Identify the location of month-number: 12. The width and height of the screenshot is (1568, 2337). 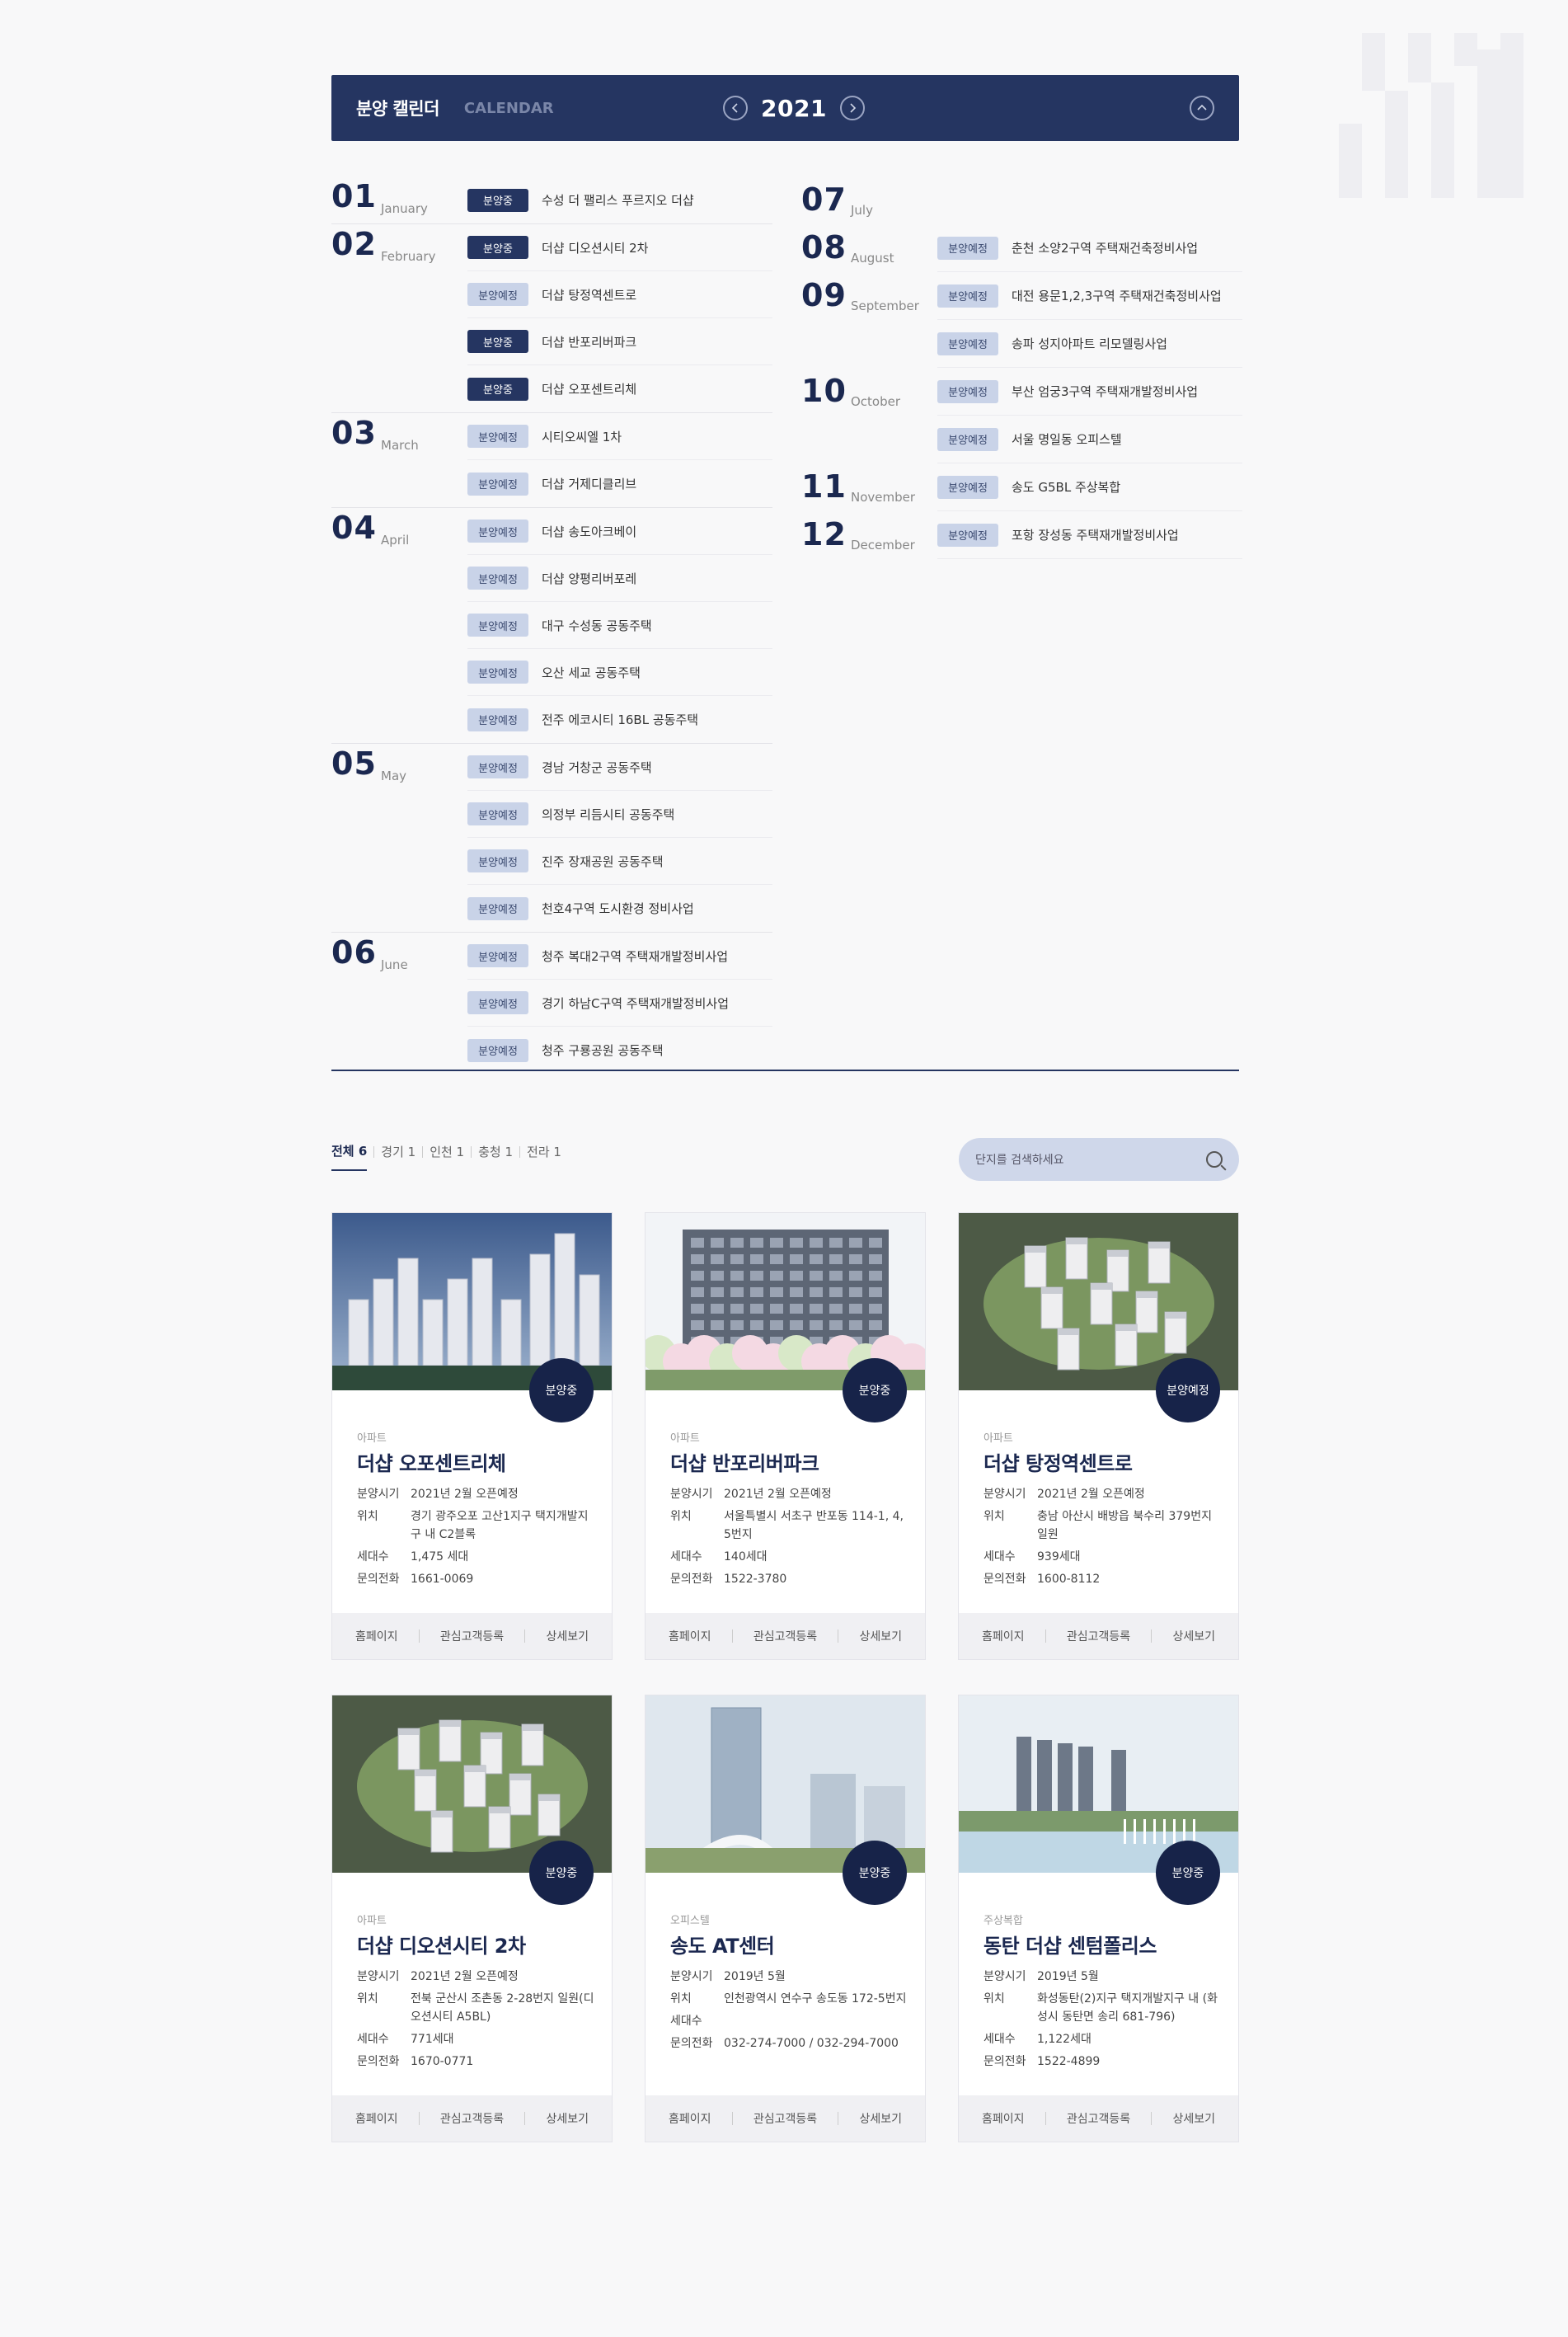
(824, 534).